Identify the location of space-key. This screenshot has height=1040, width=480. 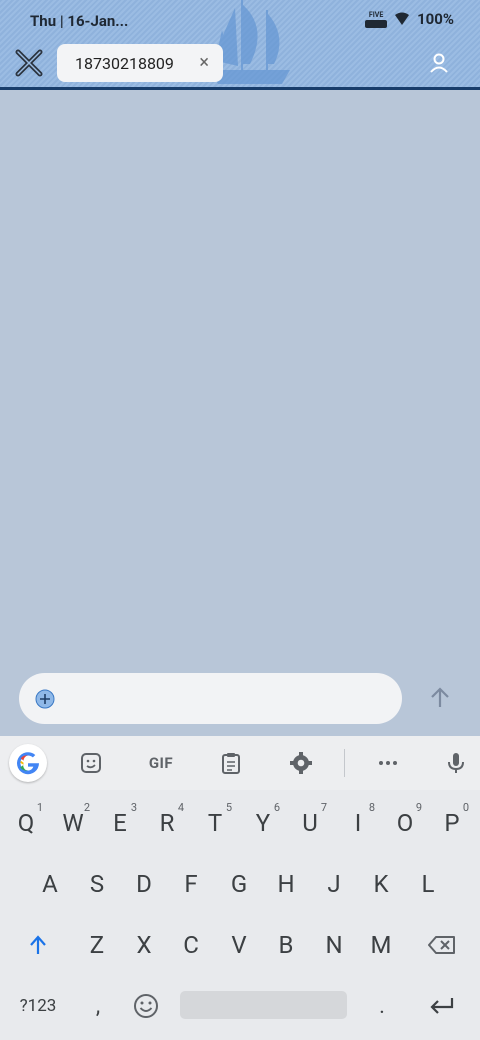
(263, 1005).